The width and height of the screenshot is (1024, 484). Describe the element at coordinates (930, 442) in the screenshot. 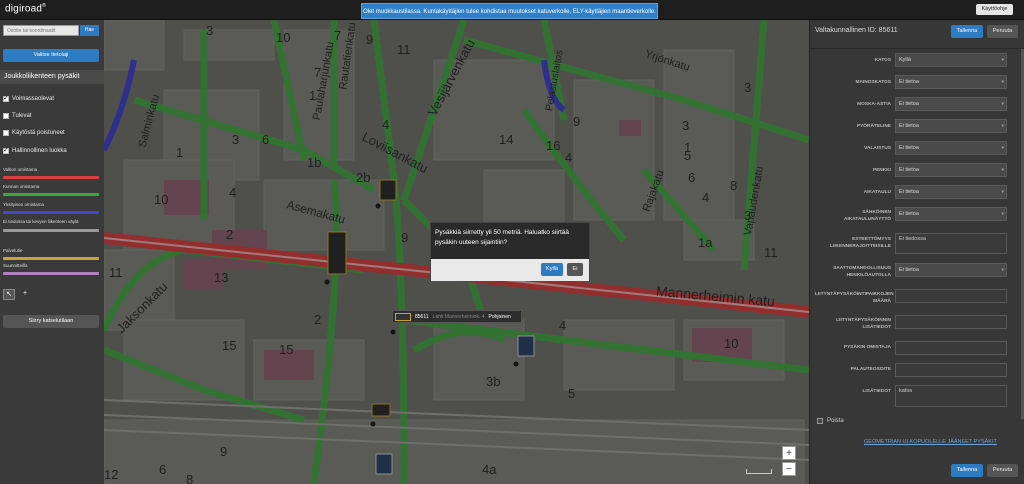

I see `outside-geometry-stops-link: GEOMETRIAN ULKOPUOLELLE JÄÄNEET PYSÄKIT` at that location.